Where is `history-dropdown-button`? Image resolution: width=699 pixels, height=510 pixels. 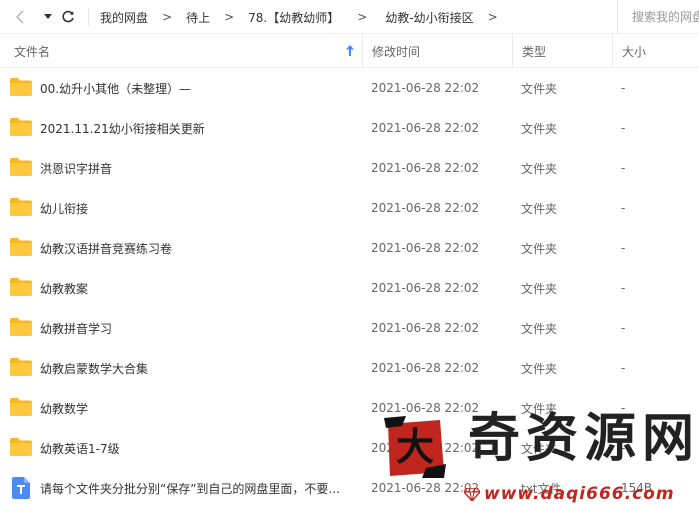 history-dropdown-button is located at coordinates (48, 17).